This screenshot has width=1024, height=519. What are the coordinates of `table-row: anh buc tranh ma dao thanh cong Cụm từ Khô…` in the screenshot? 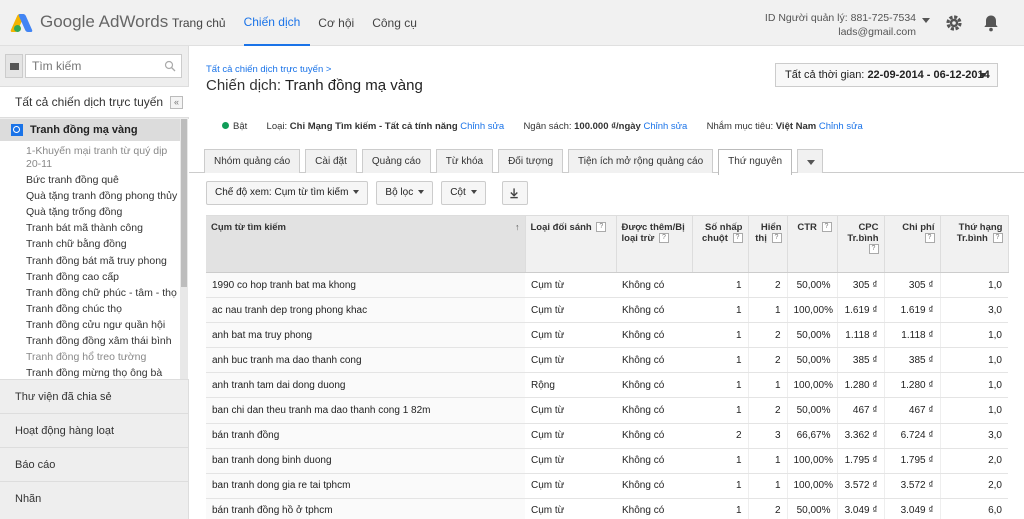 It's located at (607, 360).